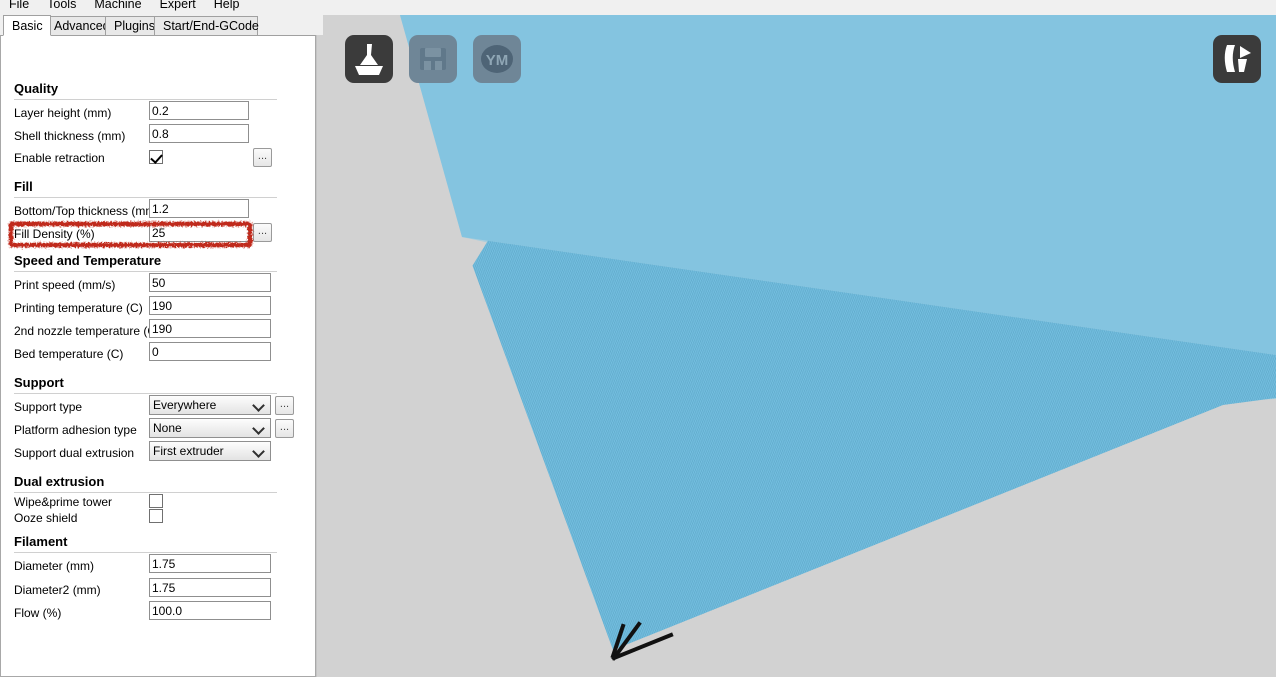 This screenshot has width=1276, height=677. What do you see at coordinates (167, 428) in the screenshot?
I see `field-select-value-platform-adhesion-type: None` at bounding box center [167, 428].